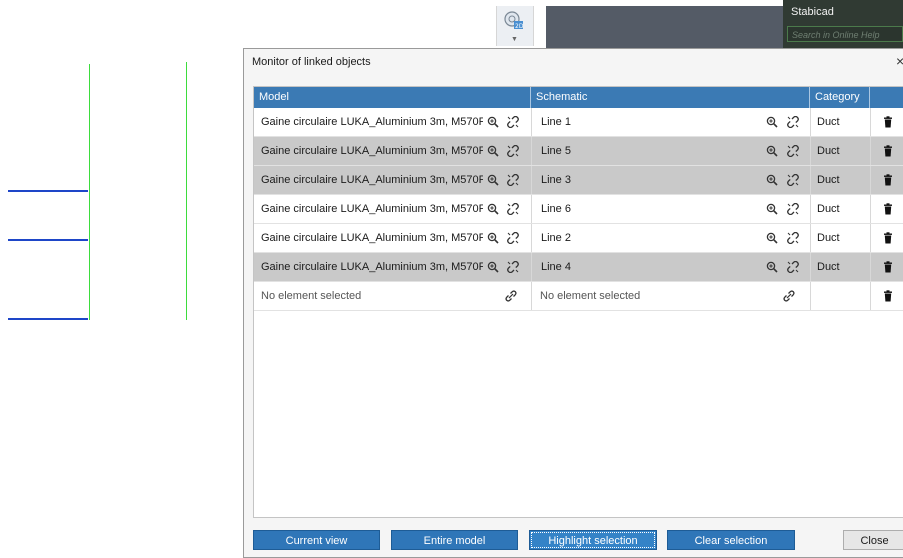 The width and height of the screenshot is (903, 558). What do you see at coordinates (812, 12) in the screenshot?
I see `help-panel-title: Stabicad` at bounding box center [812, 12].